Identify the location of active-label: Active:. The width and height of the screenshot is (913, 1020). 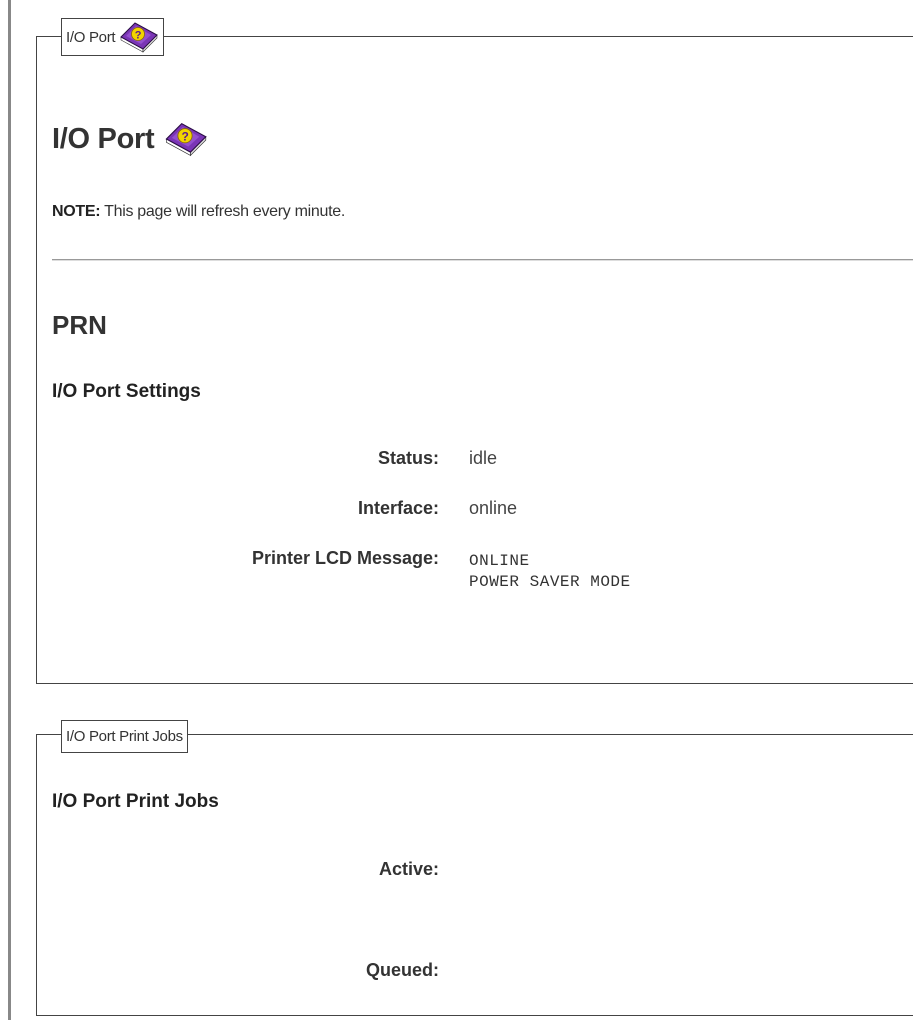
(408, 869).